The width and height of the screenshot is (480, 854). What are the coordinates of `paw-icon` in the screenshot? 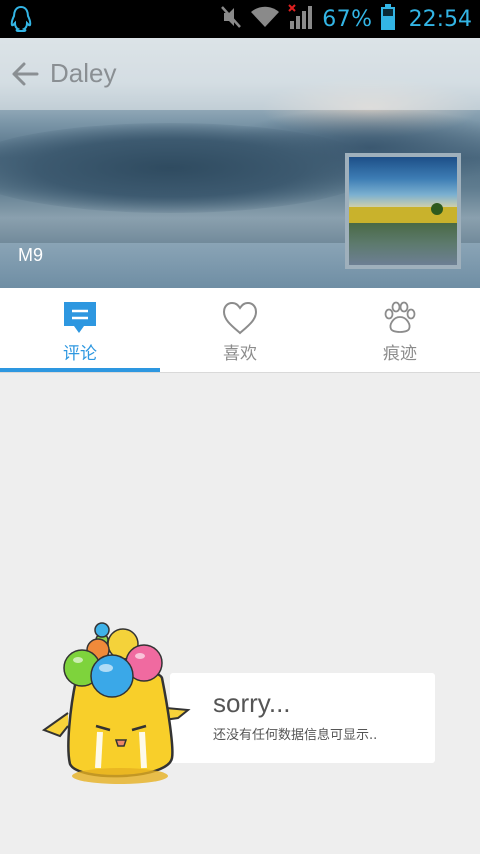 It's located at (400, 318).